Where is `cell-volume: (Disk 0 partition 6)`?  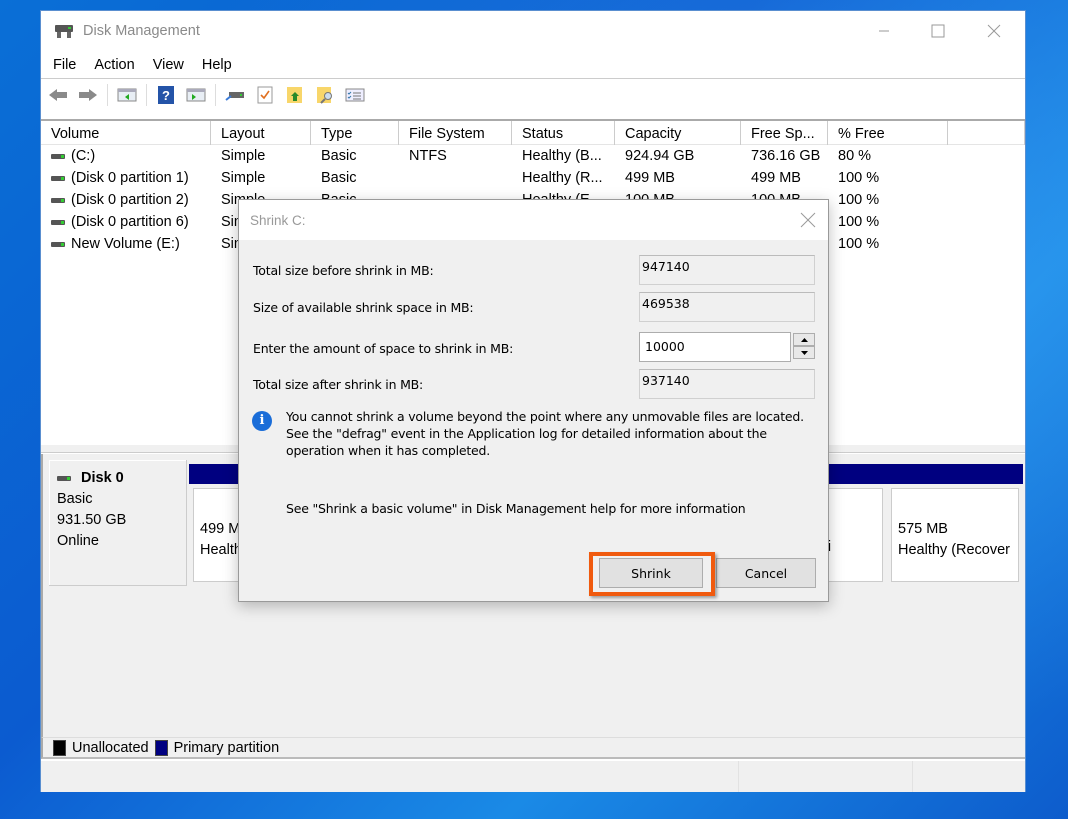
cell-volume: (Disk 0 partition 6) is located at coordinates (126, 222).